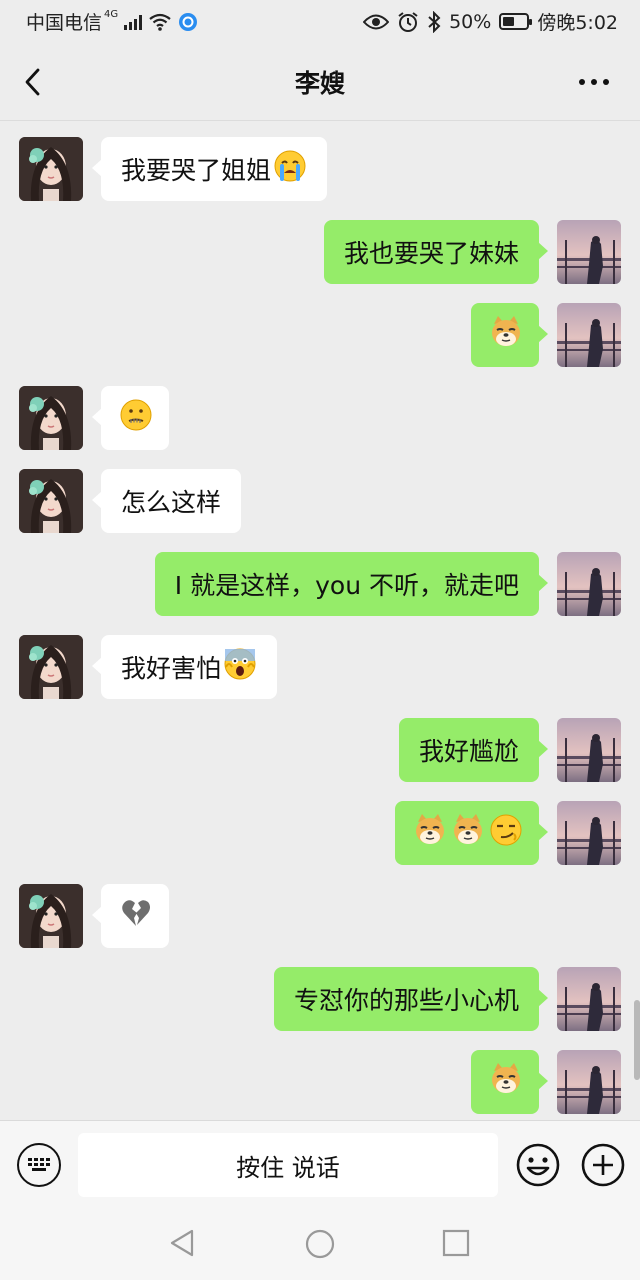  What do you see at coordinates (470, 21) in the screenshot?
I see `battery-percent: 50%` at bounding box center [470, 21].